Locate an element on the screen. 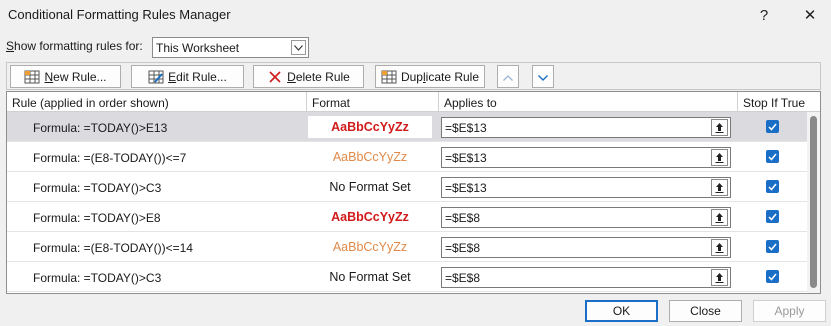  delete-icon is located at coordinates (275, 77).